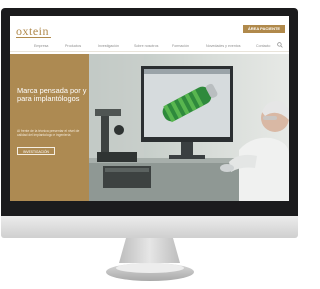 The image size is (320, 289). Describe the element at coordinates (264, 29) in the screenshot. I see `patient-area-button: ÁREA PACIENTE` at that location.